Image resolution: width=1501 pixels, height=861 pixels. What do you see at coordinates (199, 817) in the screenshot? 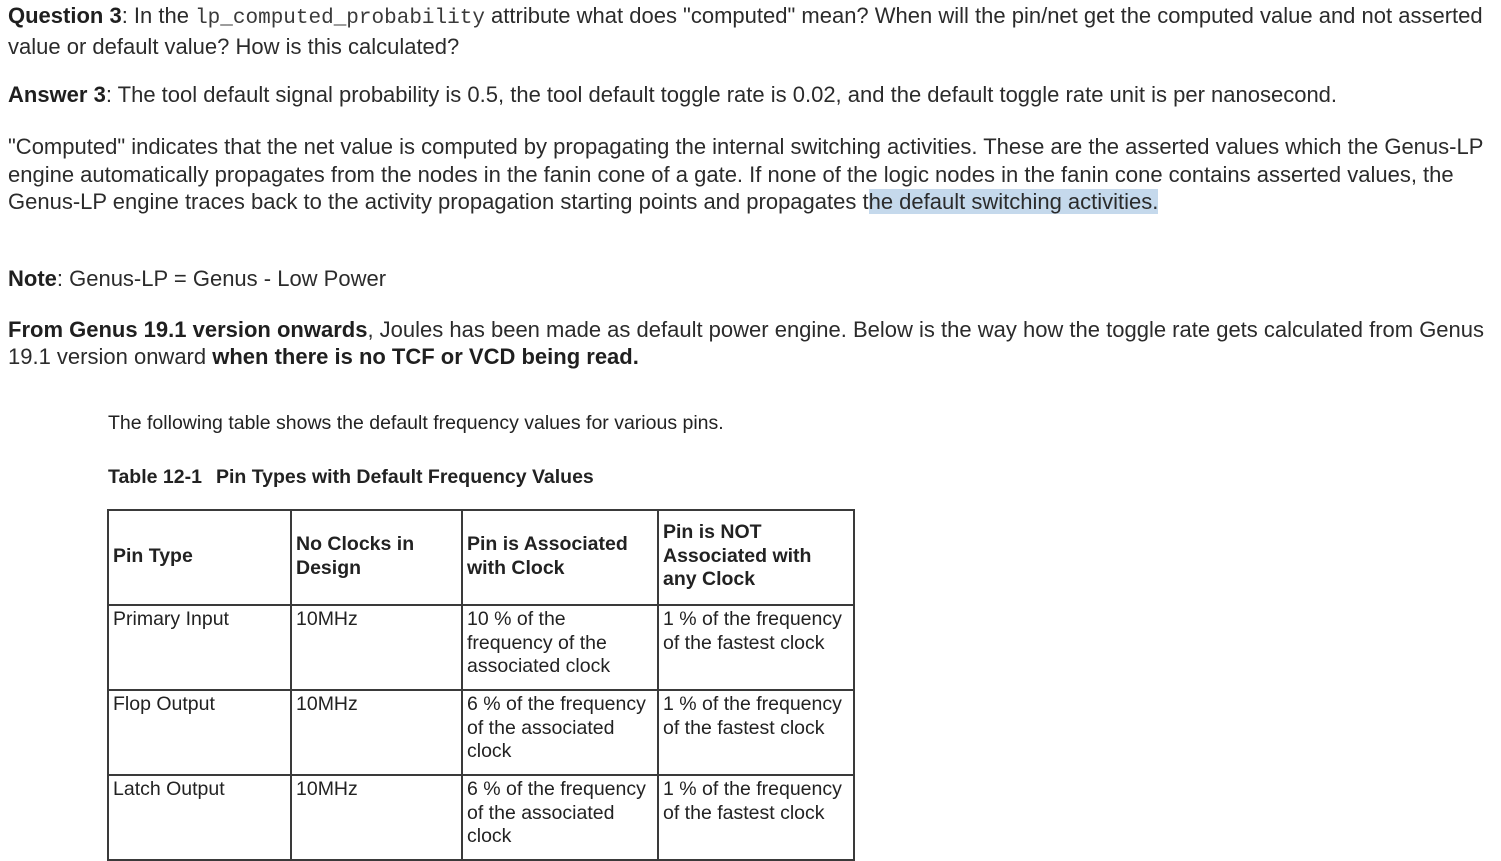
I see `table-cell: Latch Output` at bounding box center [199, 817].